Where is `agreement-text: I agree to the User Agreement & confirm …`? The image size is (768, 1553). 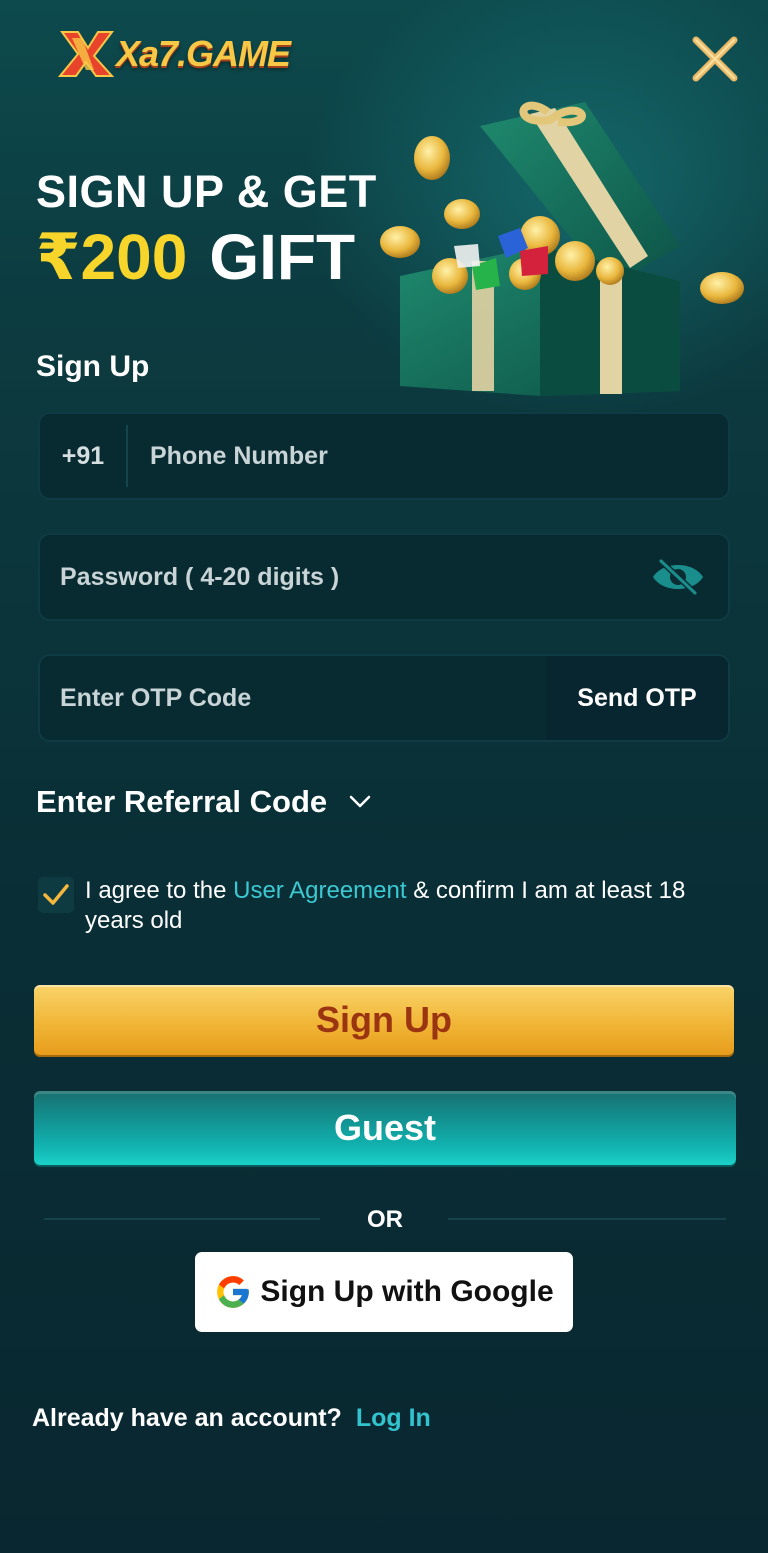
agreement-text: I agree to the User Agreement & confirm … is located at coordinates (410, 906).